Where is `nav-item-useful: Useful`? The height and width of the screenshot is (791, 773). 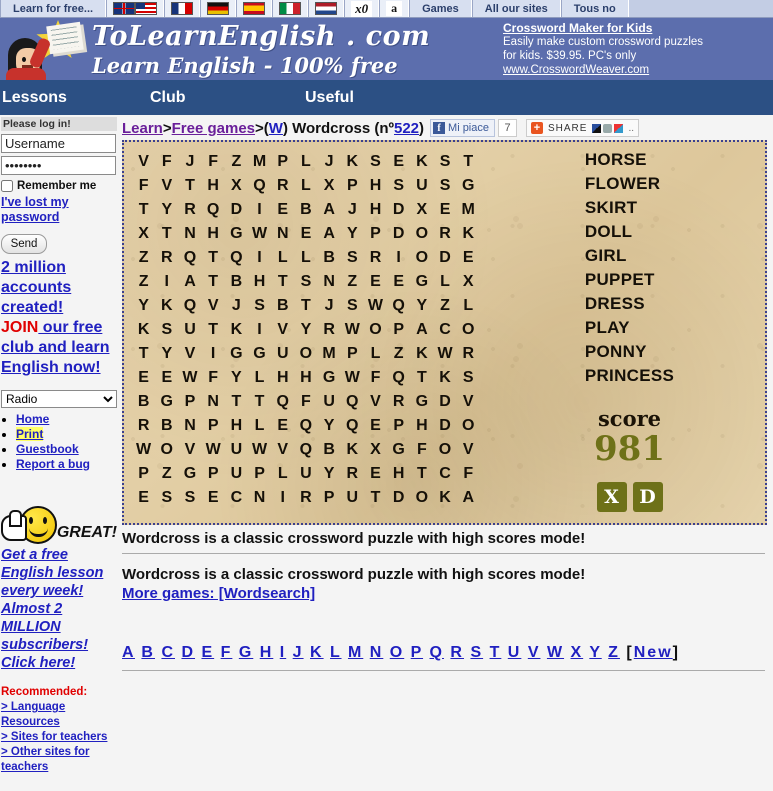
nav-item-useful: Useful is located at coordinates (329, 98).